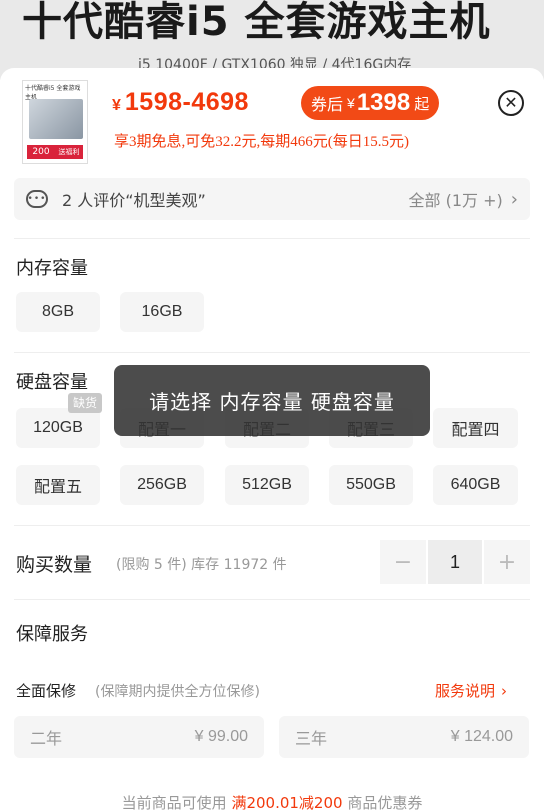 This screenshot has height=810, width=544. Describe the element at coordinates (46, 739) in the screenshot. I see `warranty-term: 二年` at that location.